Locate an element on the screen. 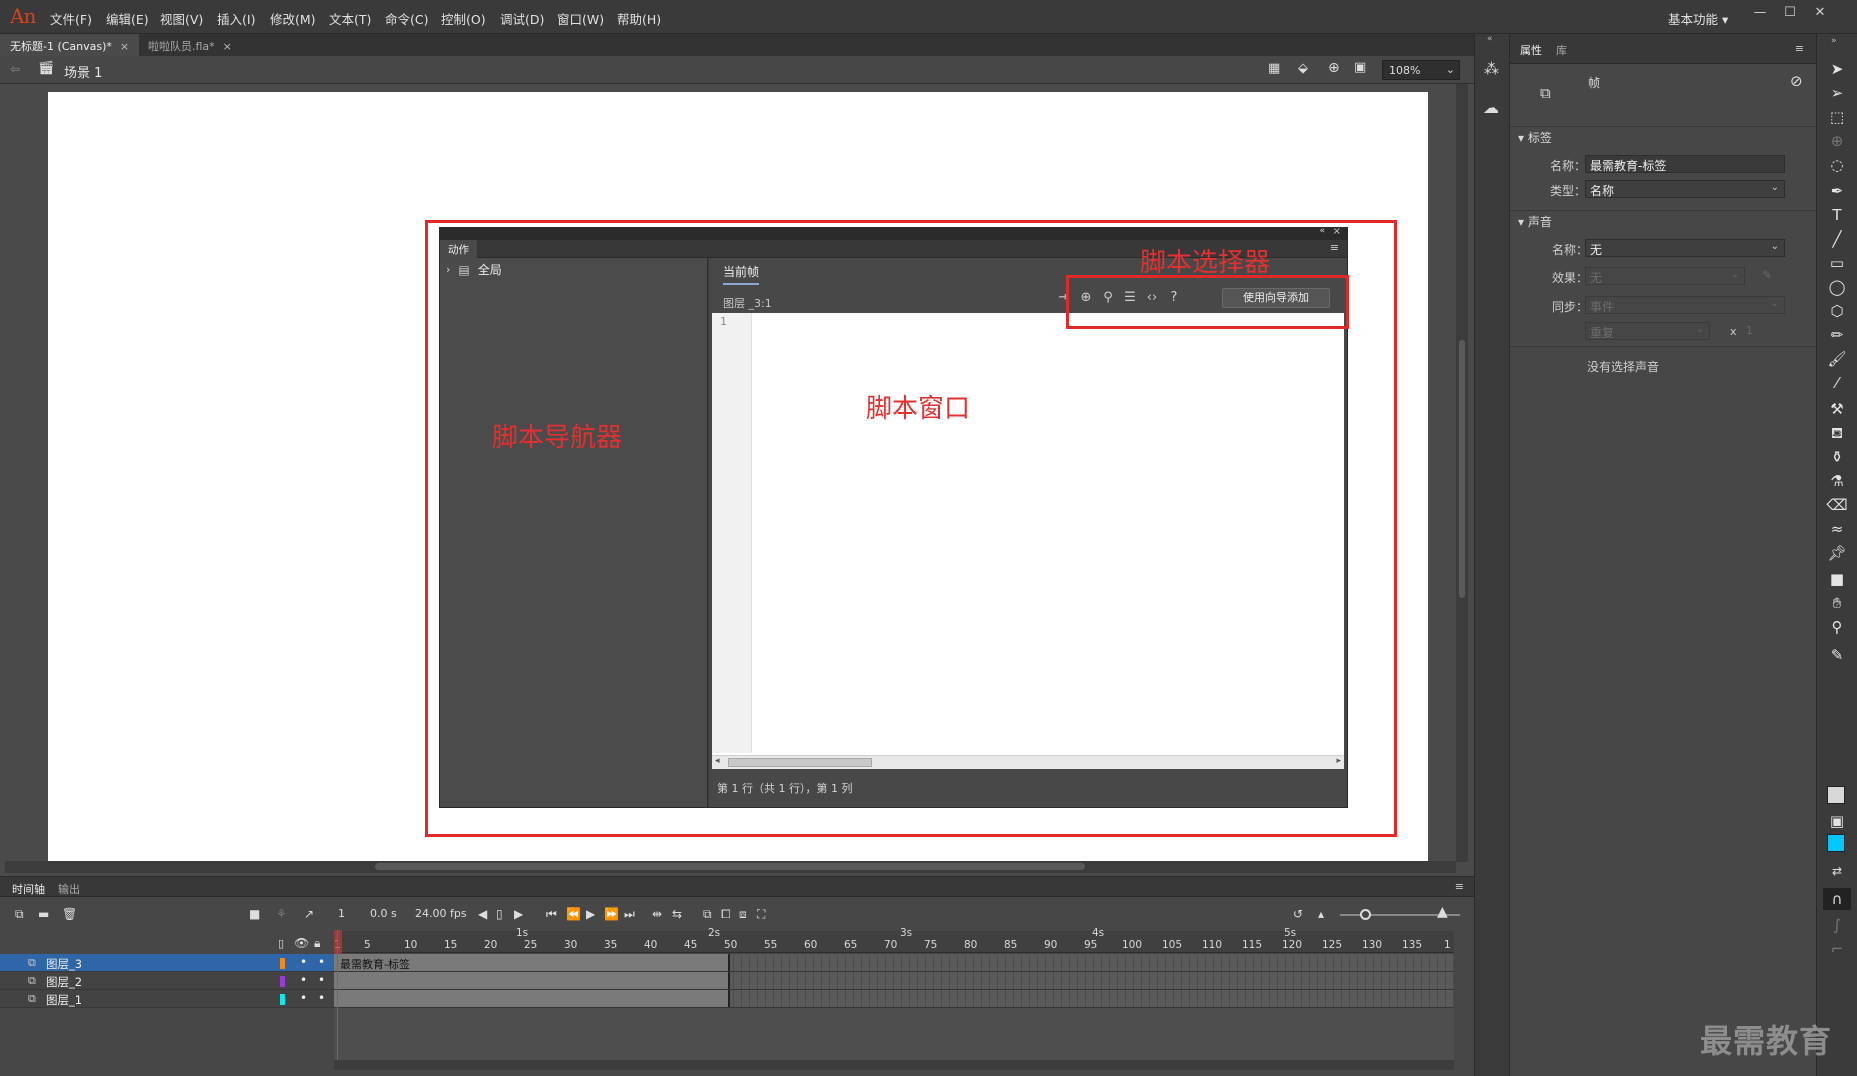 The height and width of the screenshot is (1076, 1857). eye-icon: 👁︎ is located at coordinates (301, 943).